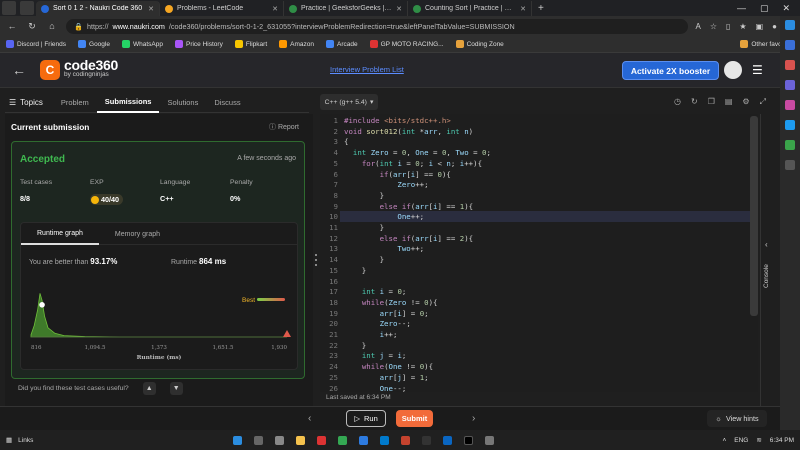 This screenshot has width=800, height=450. Describe the element at coordinates (728, 26) in the screenshot. I see `split-screen-icon: ▯` at that location.